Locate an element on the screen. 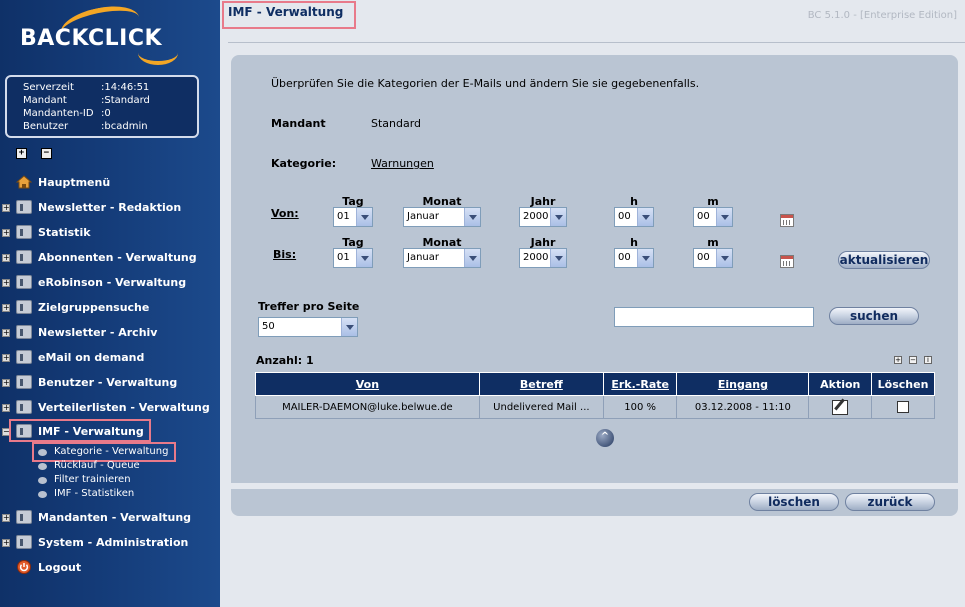 Image resolution: width=965 pixels, height=607 pixels. backclick-logo: BACKCLICK is located at coordinates (98, 34).